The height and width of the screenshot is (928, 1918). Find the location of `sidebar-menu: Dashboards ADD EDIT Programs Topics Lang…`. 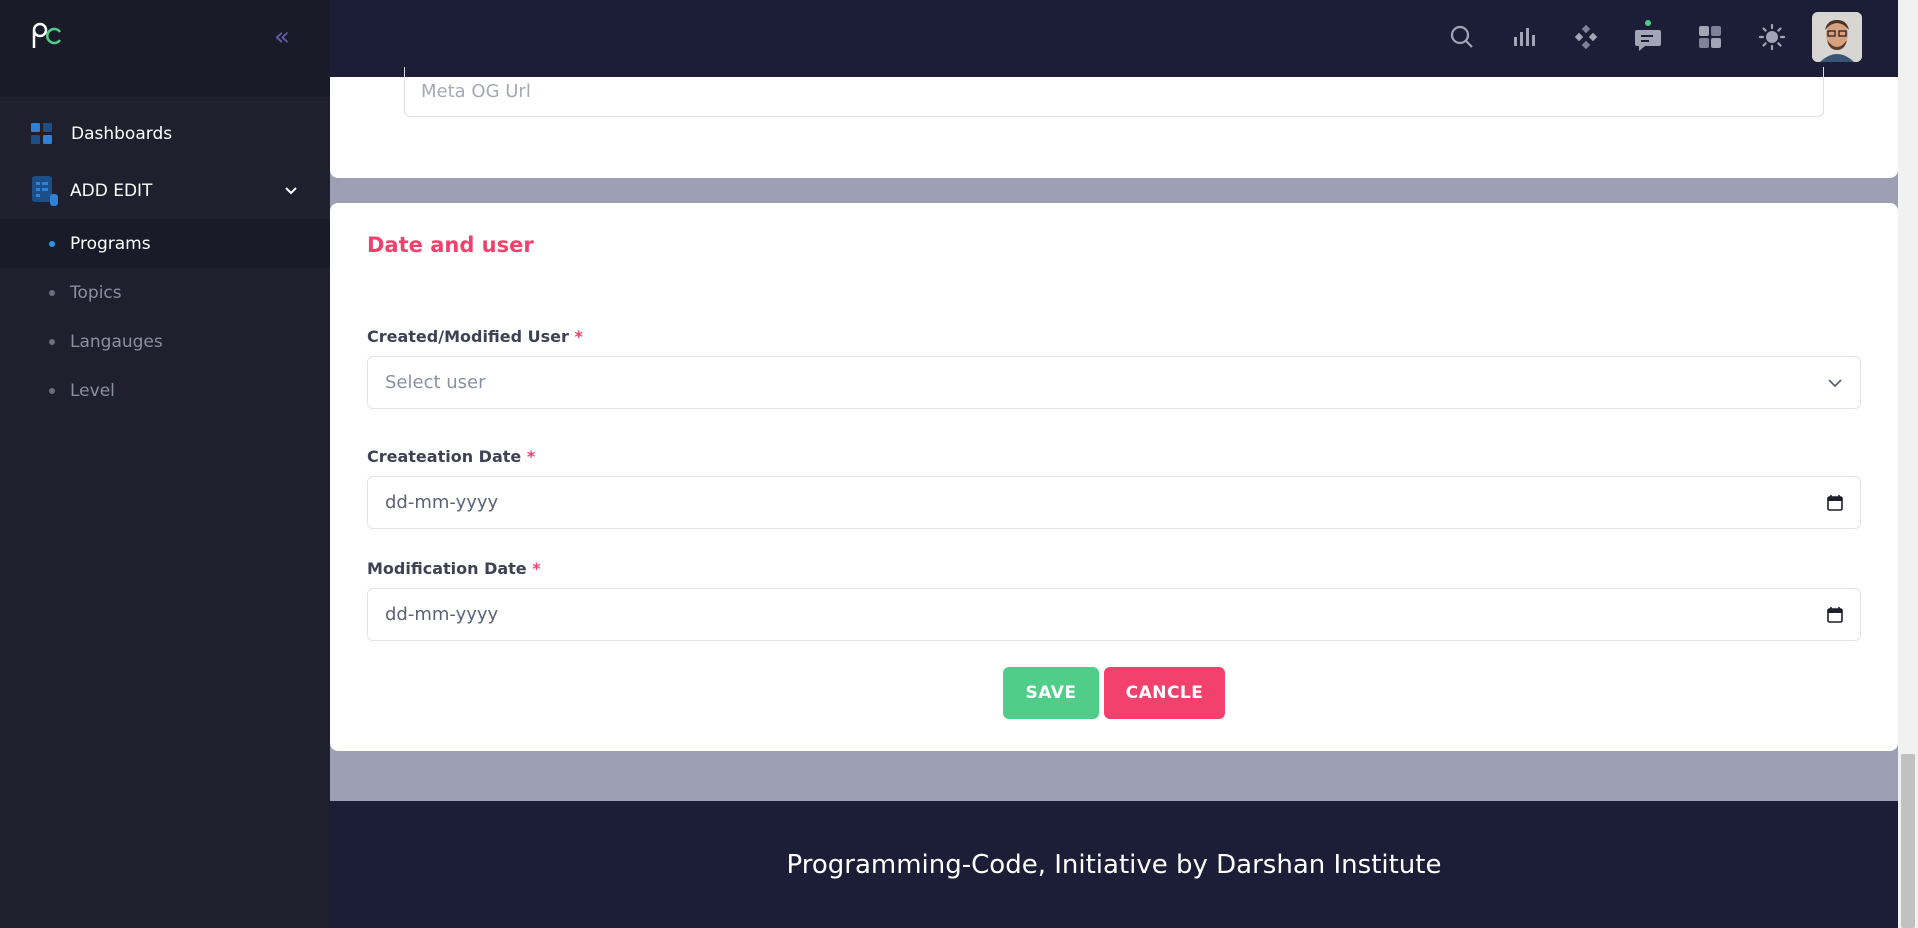

sidebar-menu: Dashboards ADD EDIT Programs Topics Lang… is located at coordinates (165, 256).